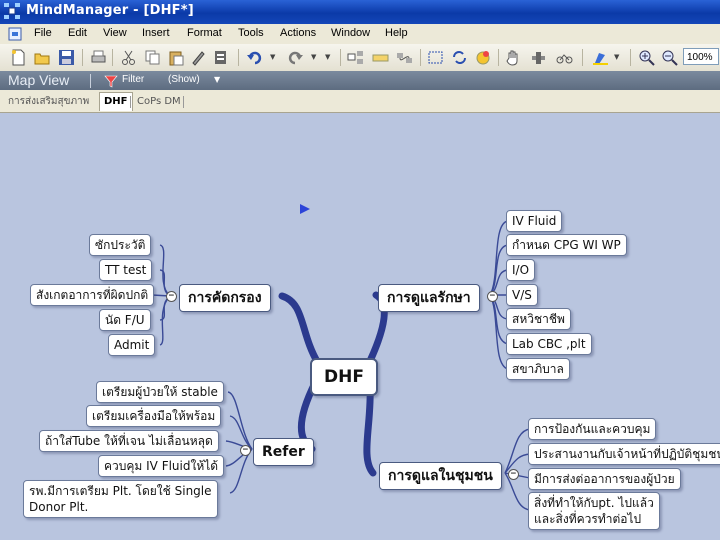  What do you see at coordinates (204, 33) in the screenshot?
I see `menu-format: Format` at bounding box center [204, 33].